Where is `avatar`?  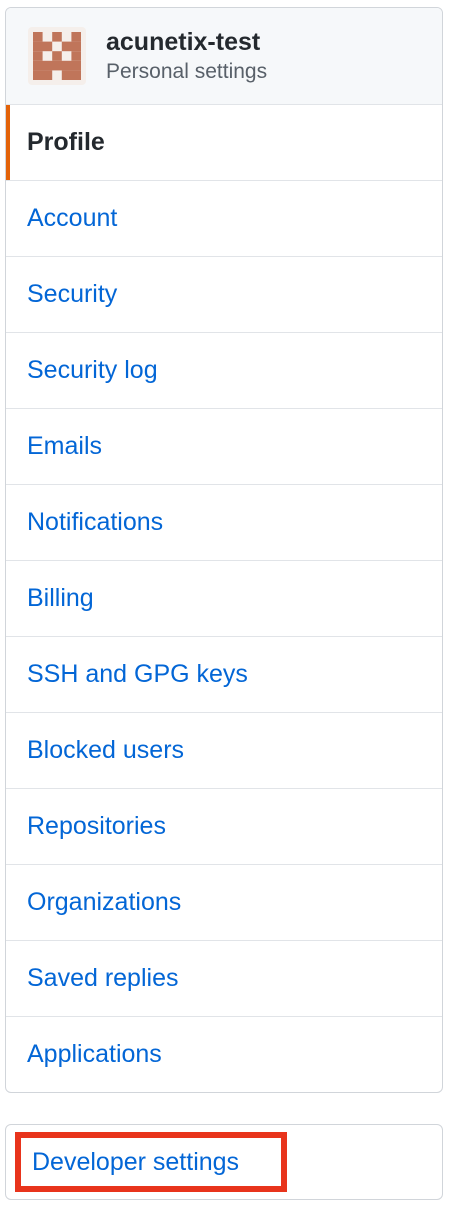 avatar is located at coordinates (57, 56).